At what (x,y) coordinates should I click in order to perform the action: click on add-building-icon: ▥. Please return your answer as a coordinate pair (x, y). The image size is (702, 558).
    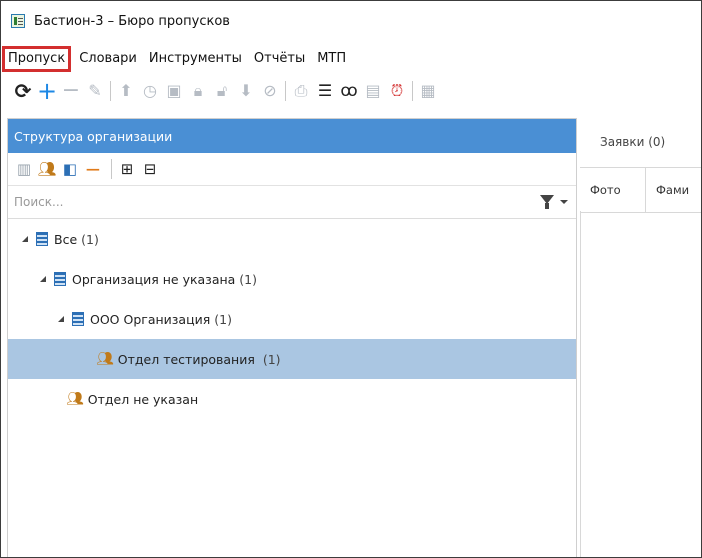
    Looking at the image, I should click on (24, 169).